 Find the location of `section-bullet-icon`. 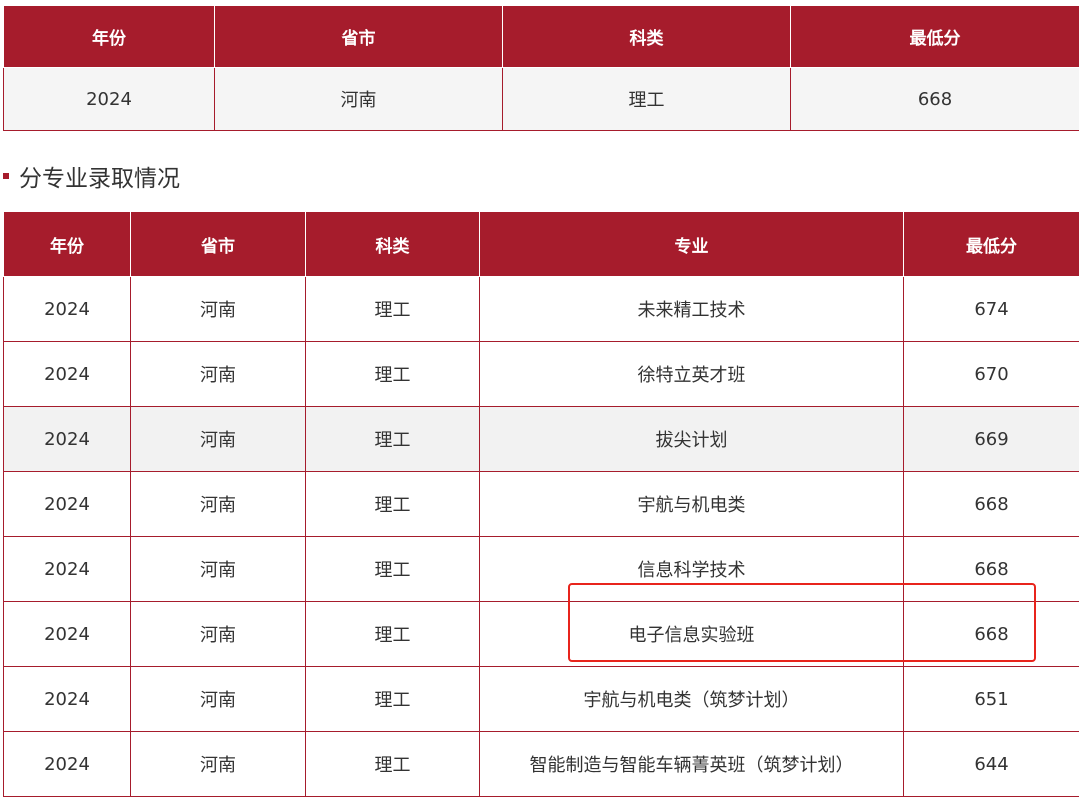

section-bullet-icon is located at coordinates (6, 176).